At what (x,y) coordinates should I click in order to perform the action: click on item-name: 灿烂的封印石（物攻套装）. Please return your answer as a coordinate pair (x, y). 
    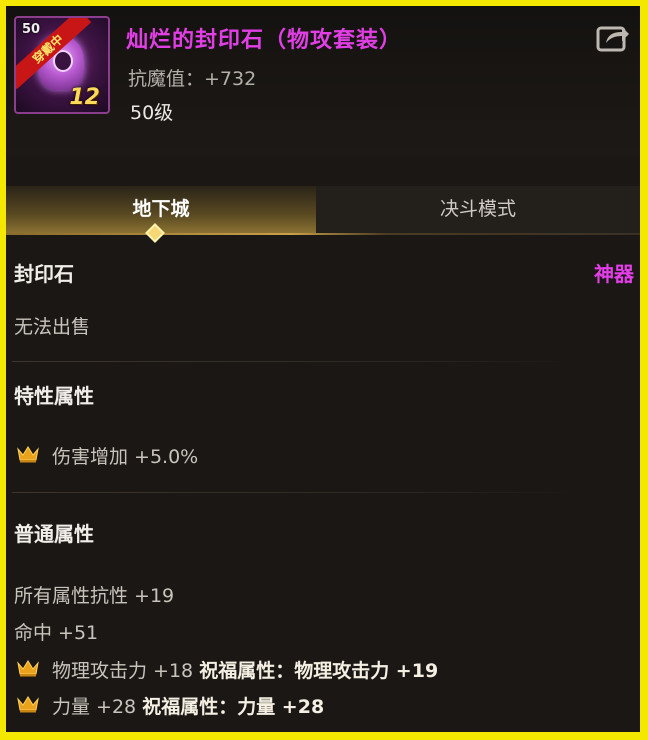
    Looking at the image, I should click on (264, 40).